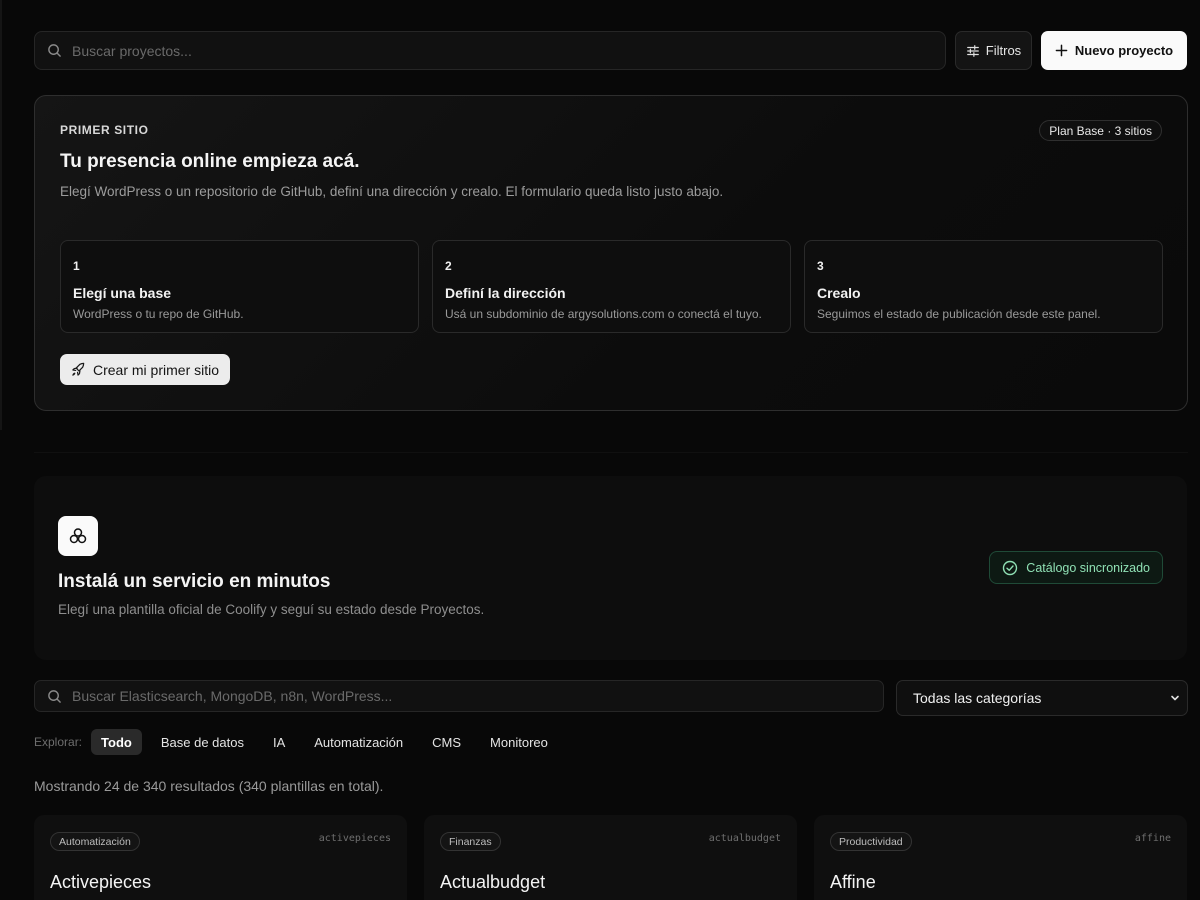 The width and height of the screenshot is (1200, 900). I want to click on section-divider, so click(611, 452).